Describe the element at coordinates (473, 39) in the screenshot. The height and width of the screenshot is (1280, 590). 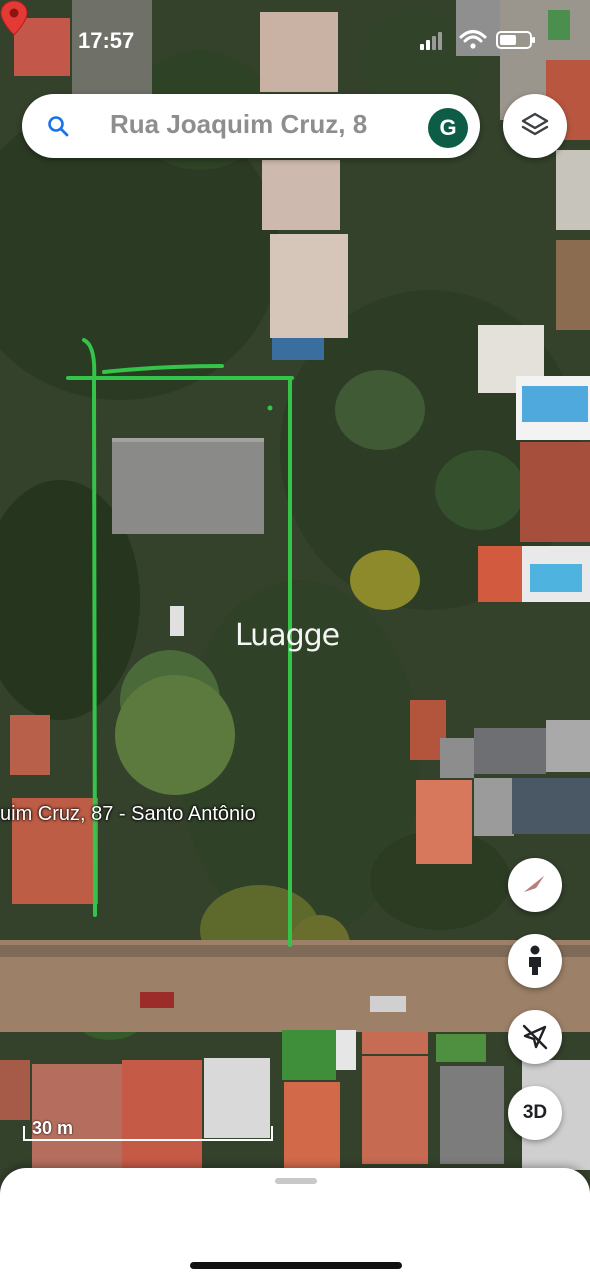
I see `wifi-icon` at that location.